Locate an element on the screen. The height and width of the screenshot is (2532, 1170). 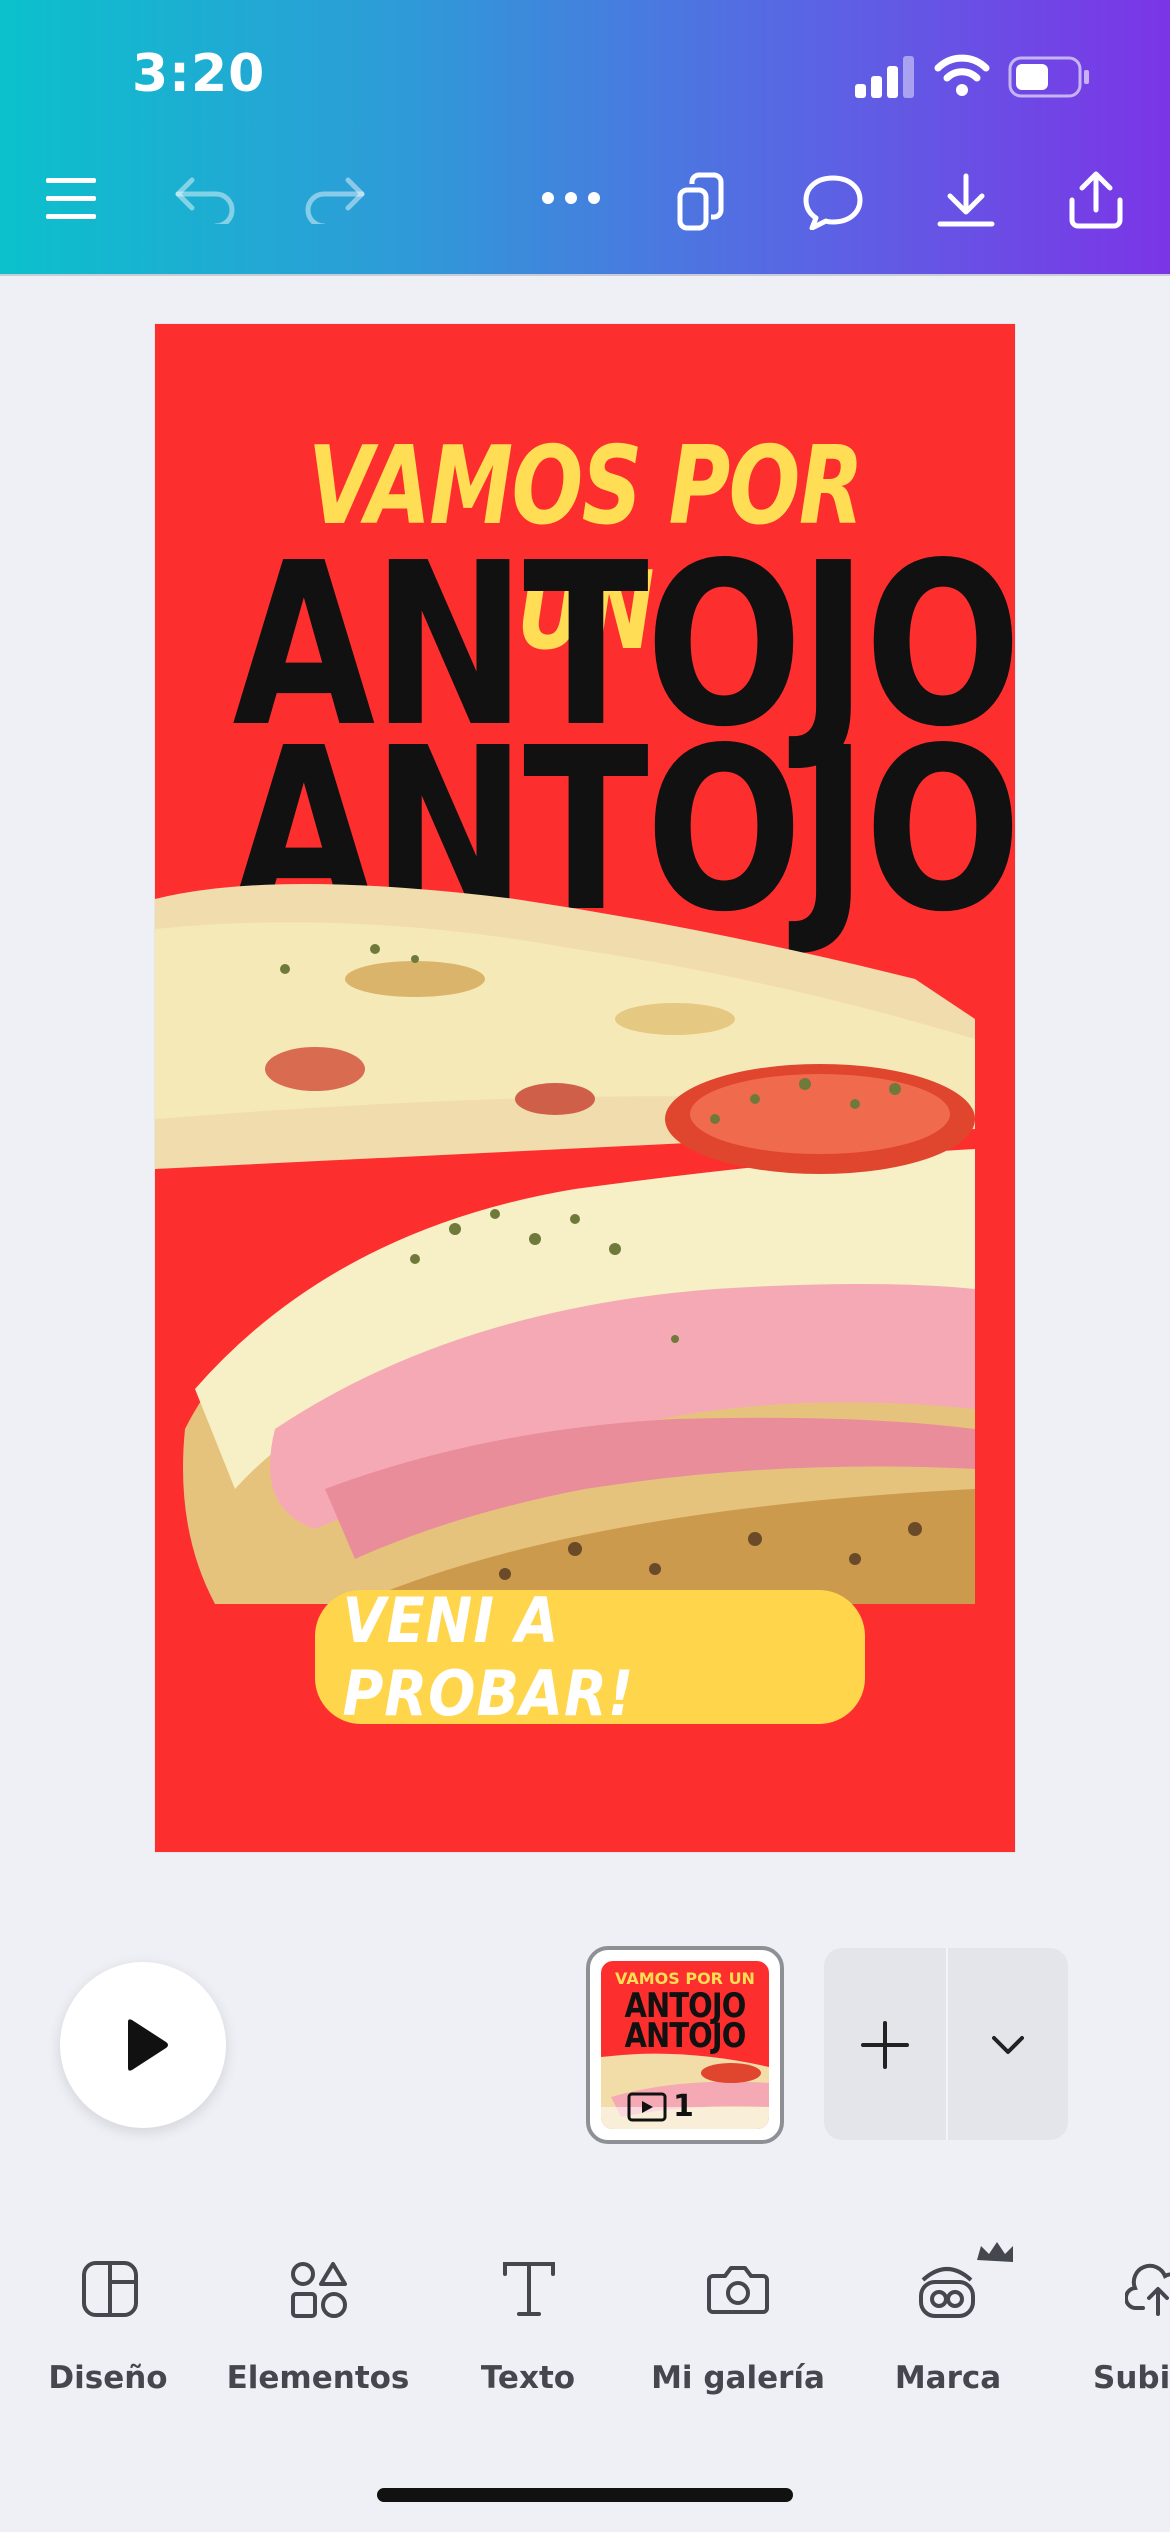
layout-icon is located at coordinates (110, 2289).